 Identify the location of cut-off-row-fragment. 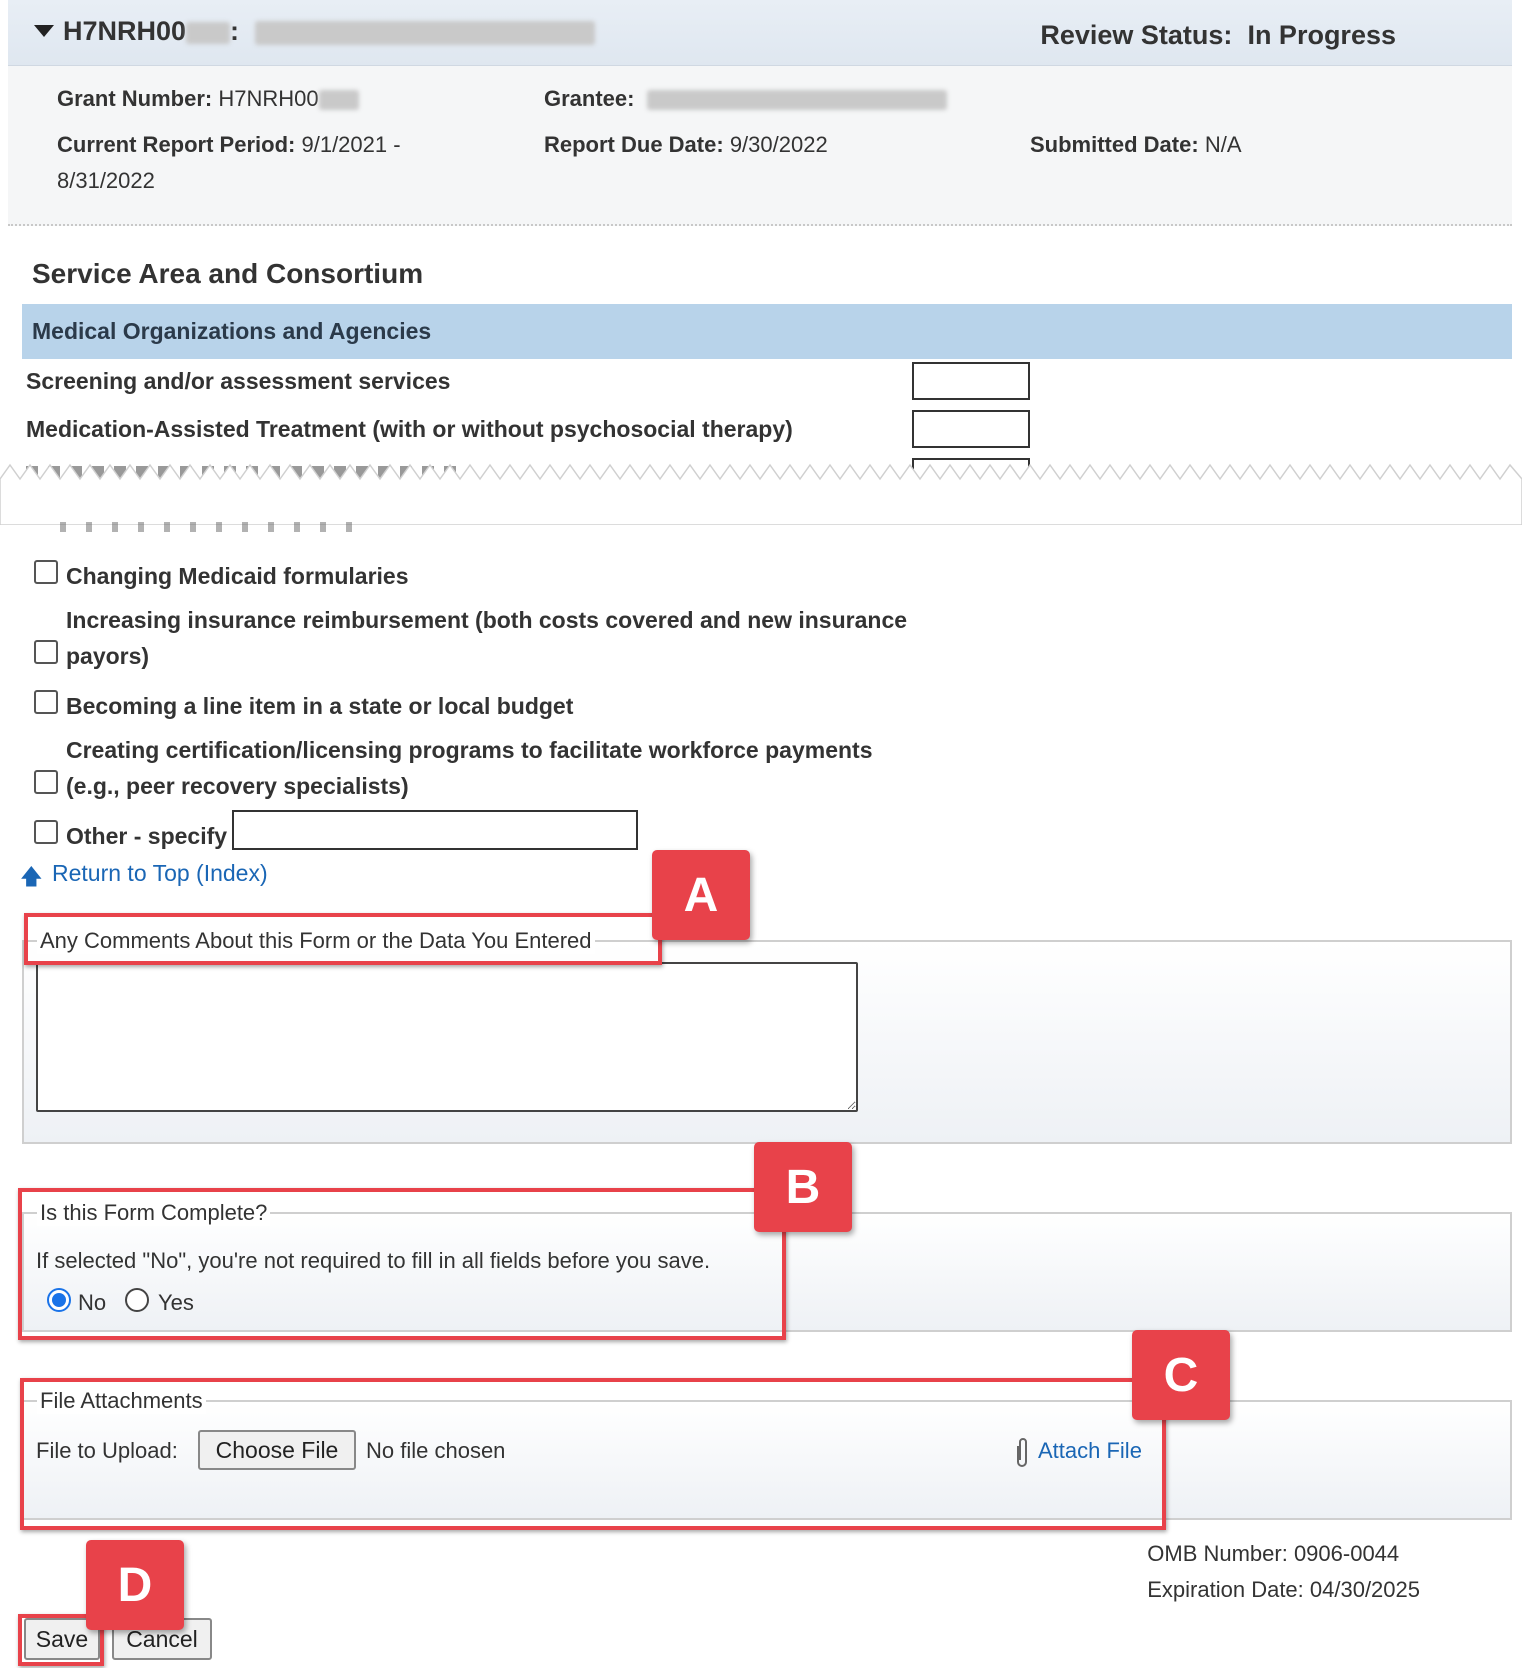
(210, 527).